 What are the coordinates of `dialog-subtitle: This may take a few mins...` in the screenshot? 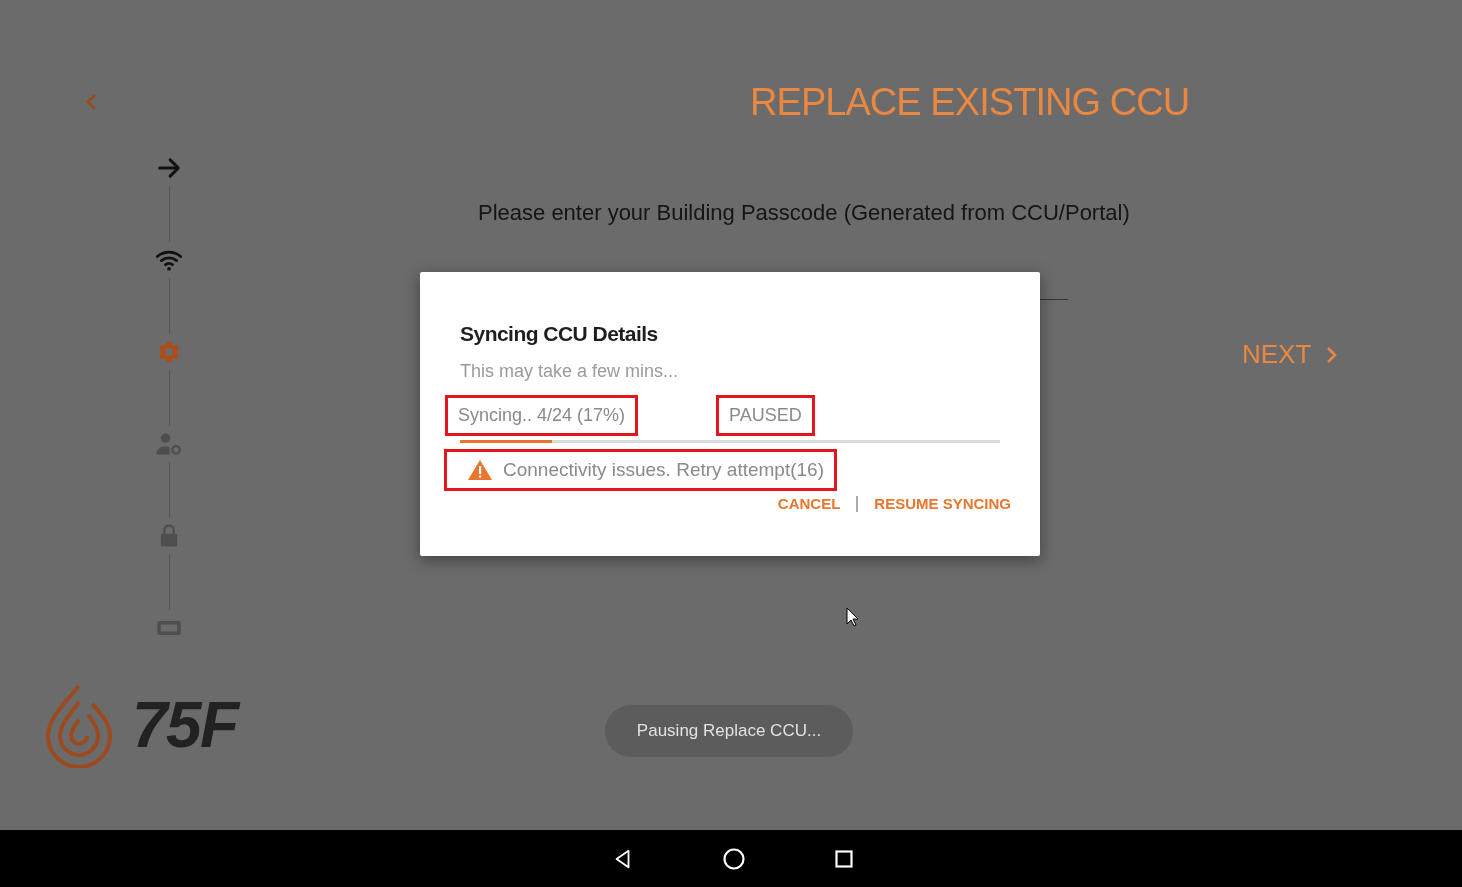 It's located at (570, 371).